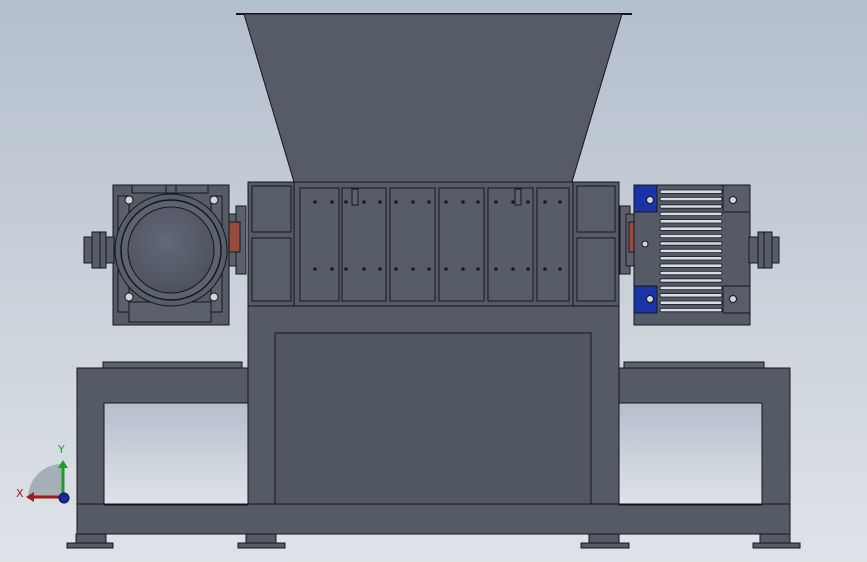 The image size is (867, 562). I want to click on cooling-fins, so click(691, 251).